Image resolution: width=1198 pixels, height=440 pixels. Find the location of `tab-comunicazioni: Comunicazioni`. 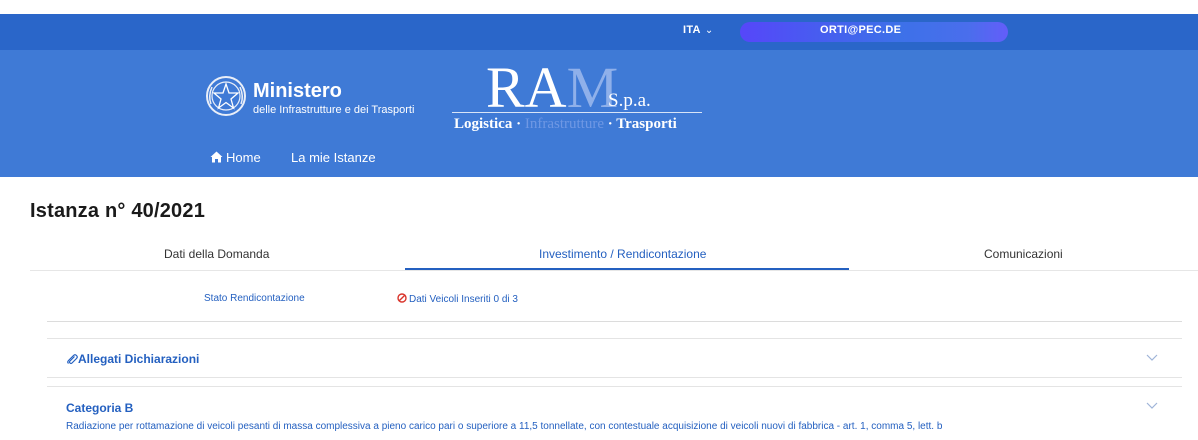

tab-comunicazioni: Comunicazioni is located at coordinates (1023, 254).